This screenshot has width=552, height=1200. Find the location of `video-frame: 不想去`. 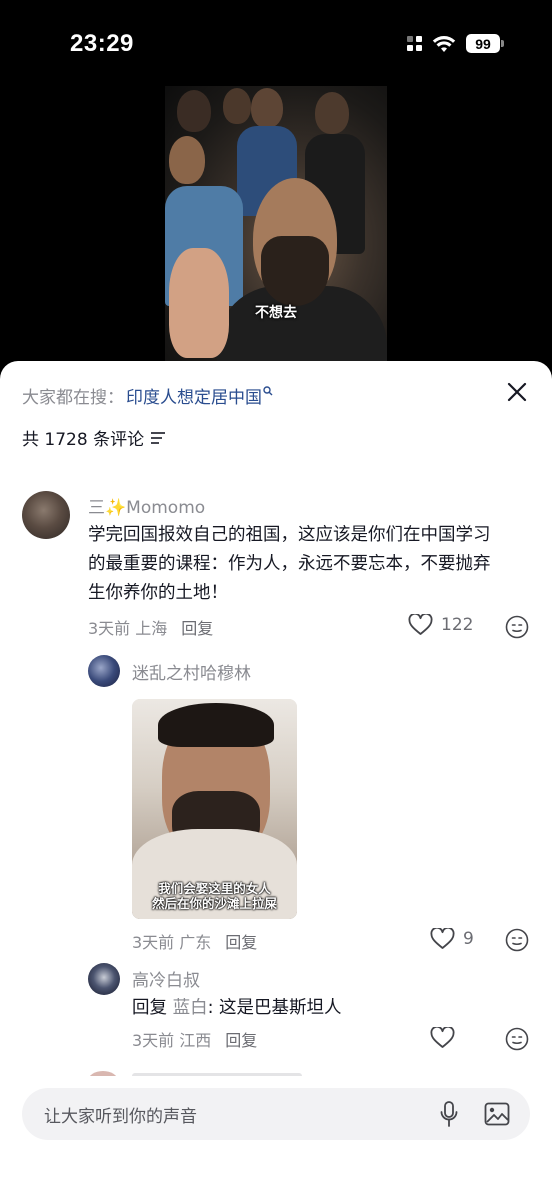

video-frame: 不想去 is located at coordinates (276, 230).